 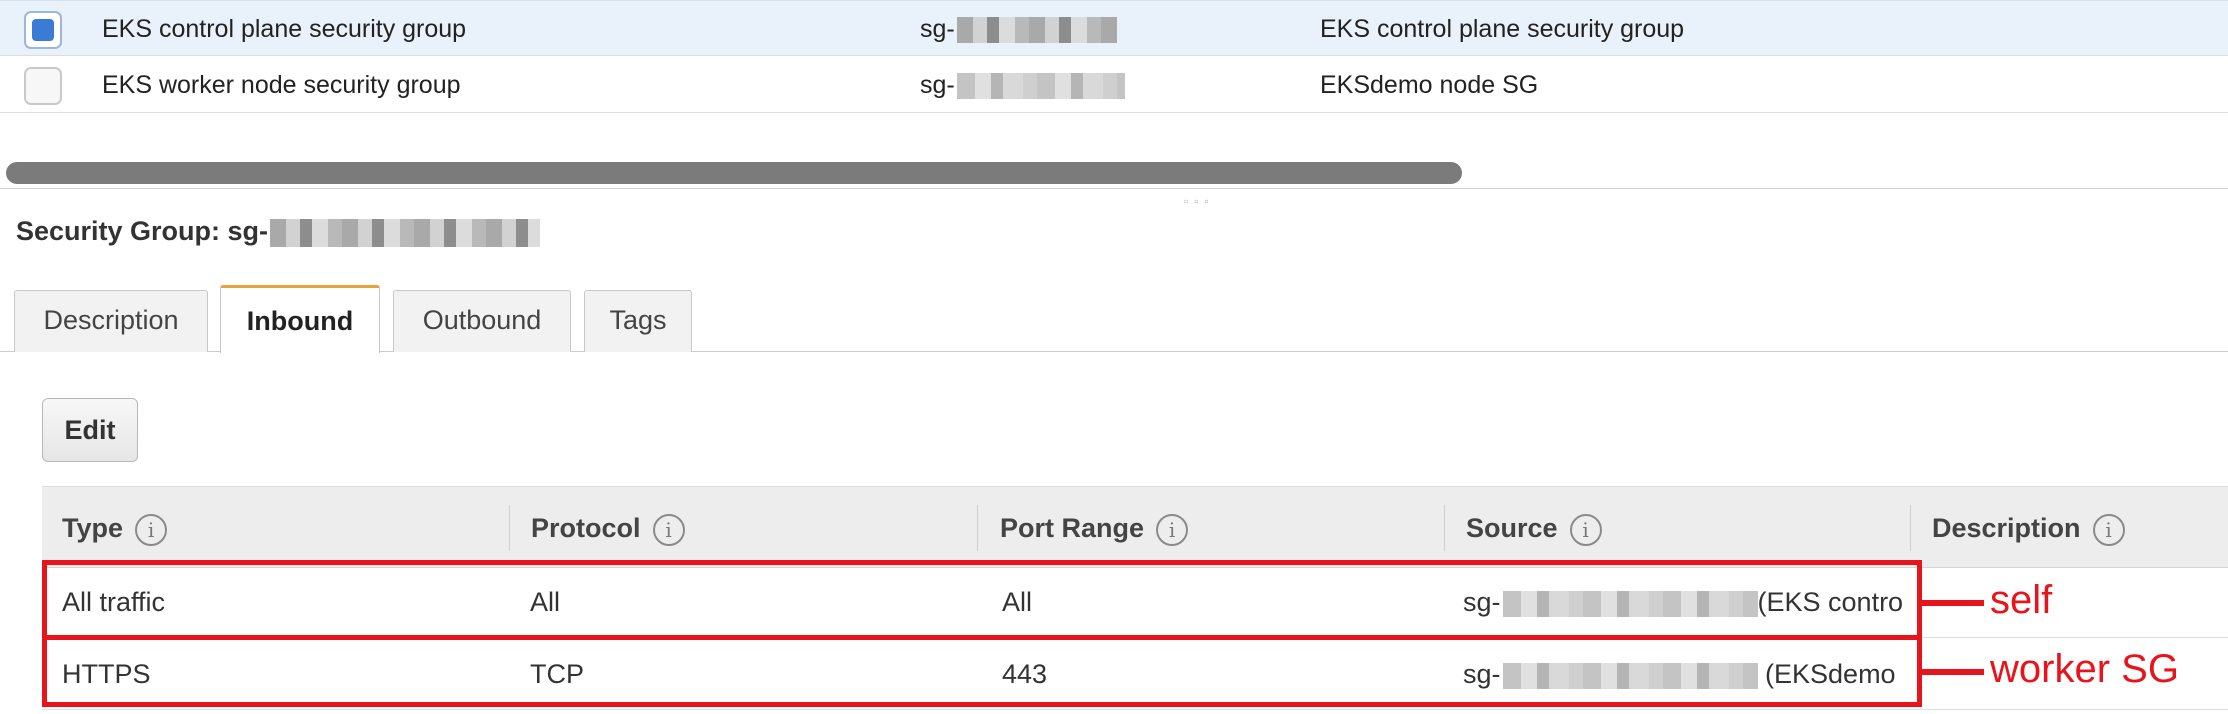 What do you see at coordinates (300, 319) in the screenshot?
I see `tab-inbound: Inbound` at bounding box center [300, 319].